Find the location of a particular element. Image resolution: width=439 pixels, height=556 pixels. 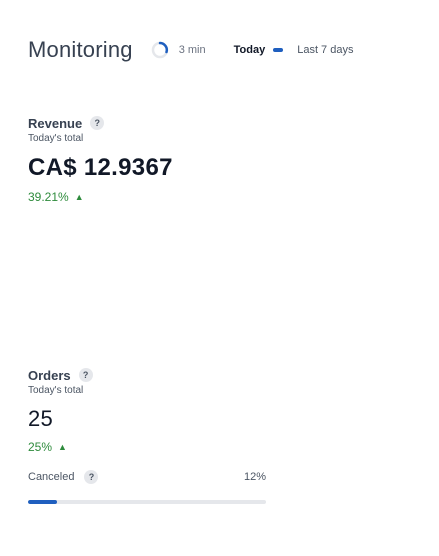

revenue-value: CA$ 12.9367 is located at coordinates (100, 167).